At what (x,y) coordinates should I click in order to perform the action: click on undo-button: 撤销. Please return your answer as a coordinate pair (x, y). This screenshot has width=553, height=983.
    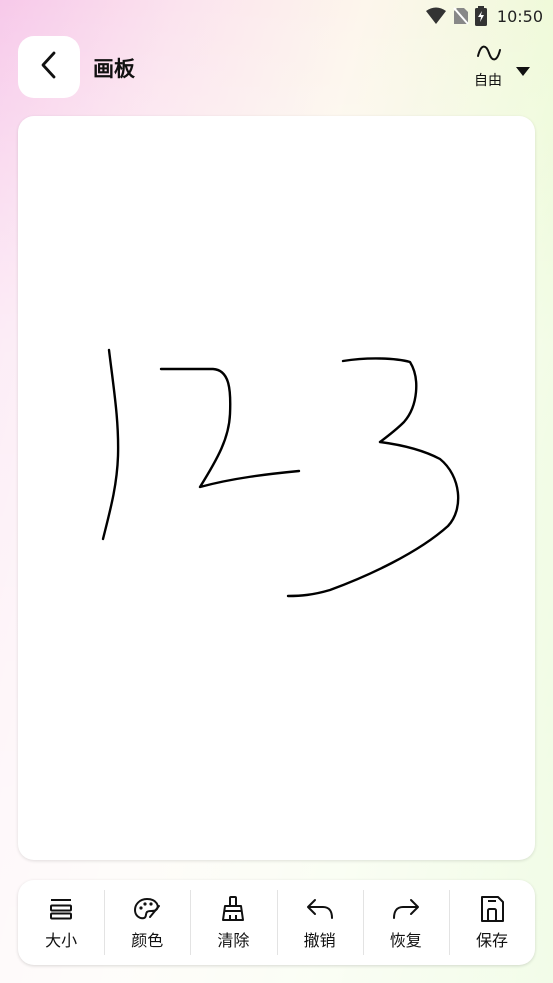
    Looking at the image, I should click on (319, 922).